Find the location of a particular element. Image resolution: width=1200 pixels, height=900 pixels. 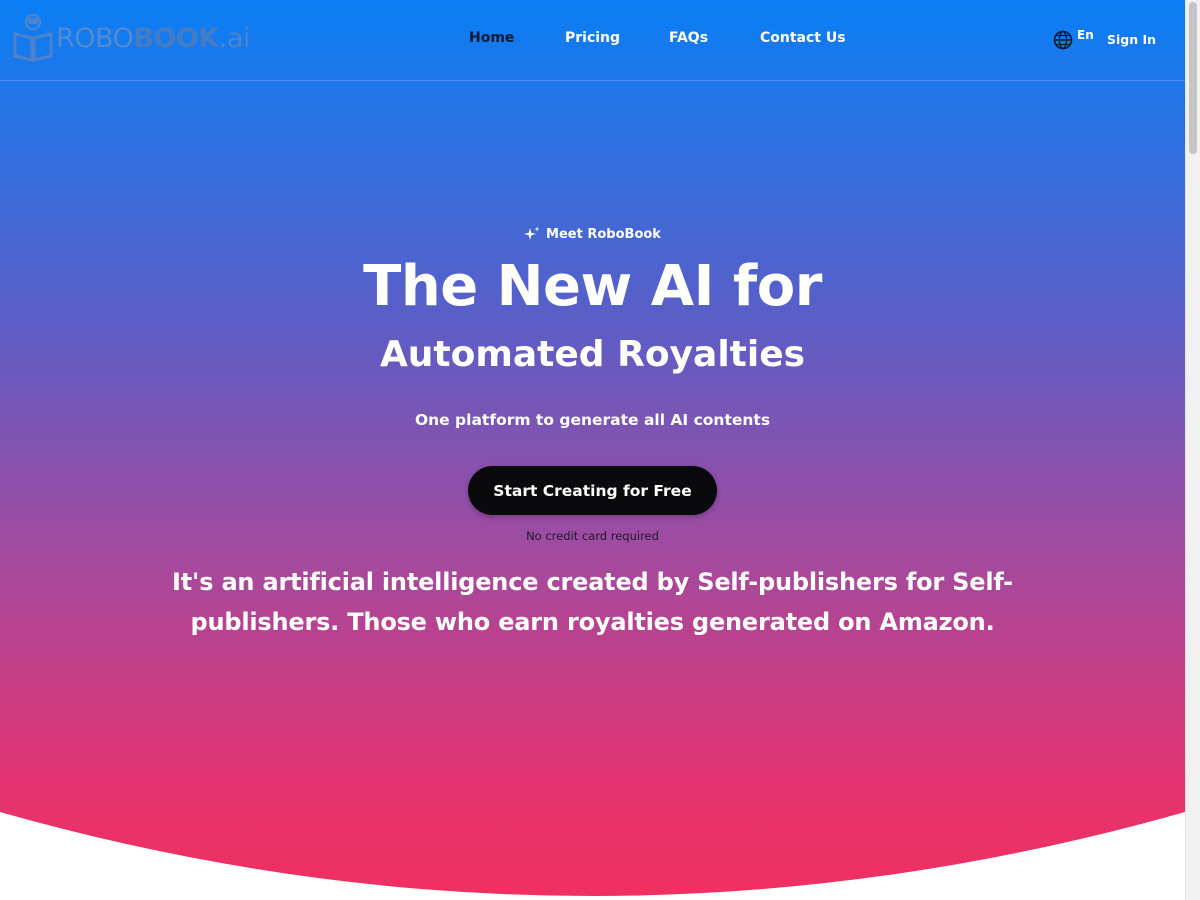

hero-subtitle: One platform to generate all AI contents is located at coordinates (592, 420).